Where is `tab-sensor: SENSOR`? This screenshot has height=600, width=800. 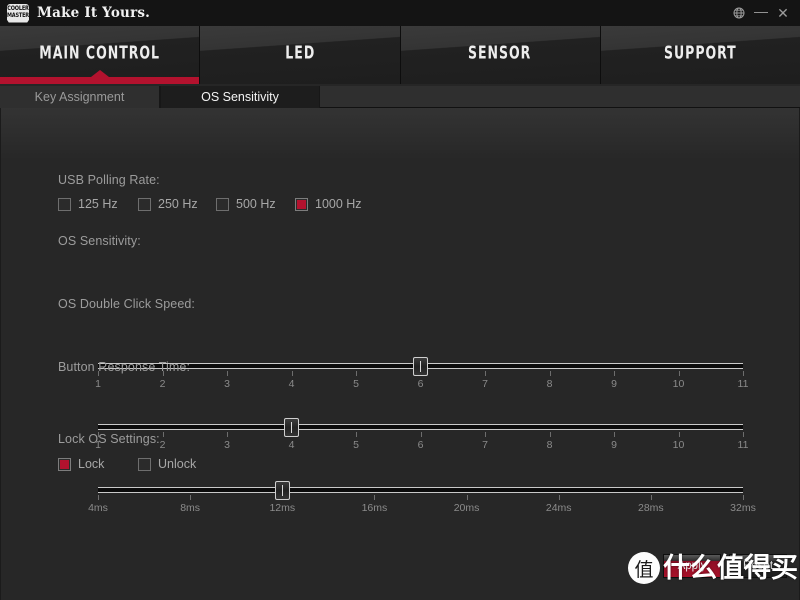 tab-sensor: SENSOR is located at coordinates (500, 55).